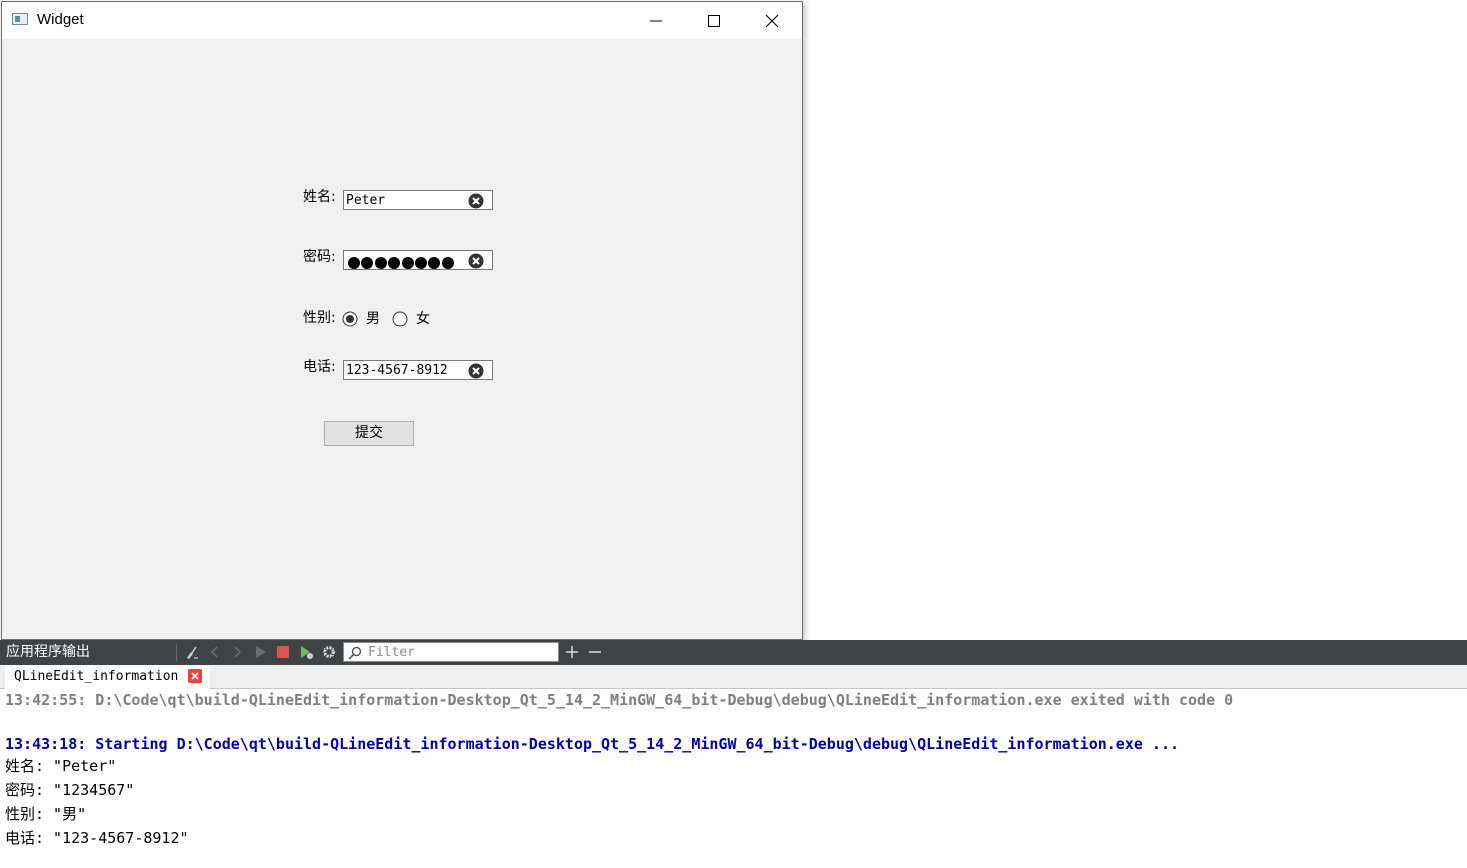  I want to click on prev-icon, so click(215, 652).